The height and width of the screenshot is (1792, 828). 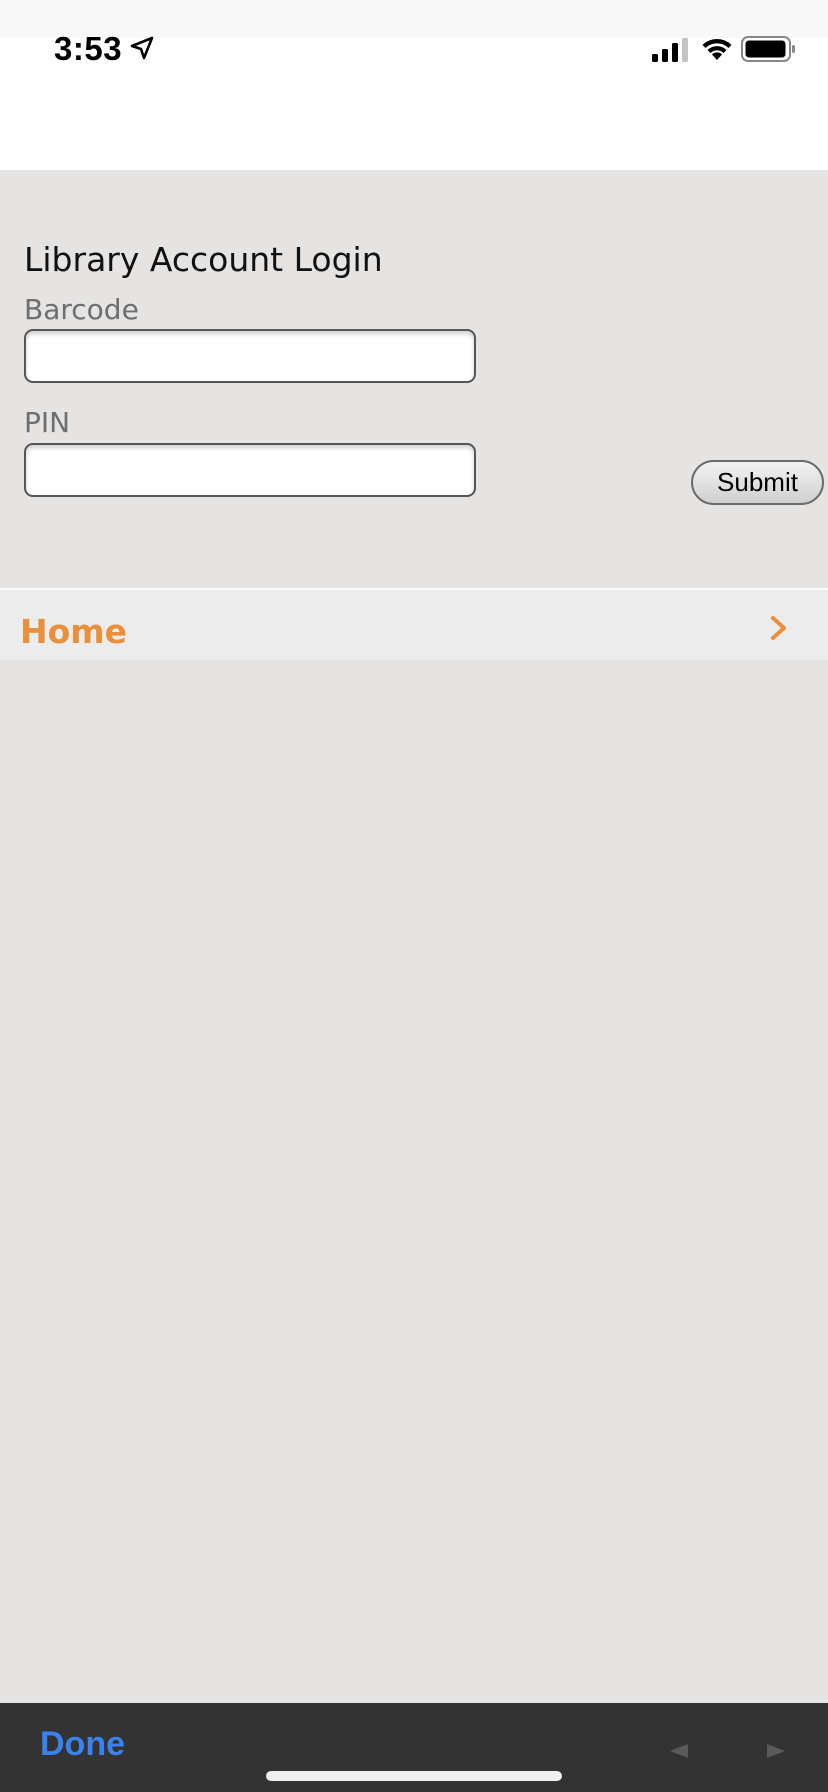 I want to click on barcode-input, so click(x=250, y=356).